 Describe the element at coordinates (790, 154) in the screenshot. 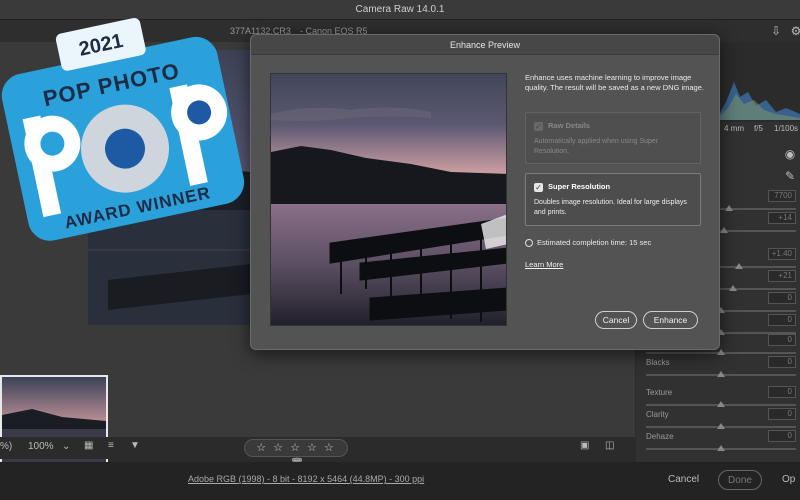

I see `eye-icon: ◉` at that location.